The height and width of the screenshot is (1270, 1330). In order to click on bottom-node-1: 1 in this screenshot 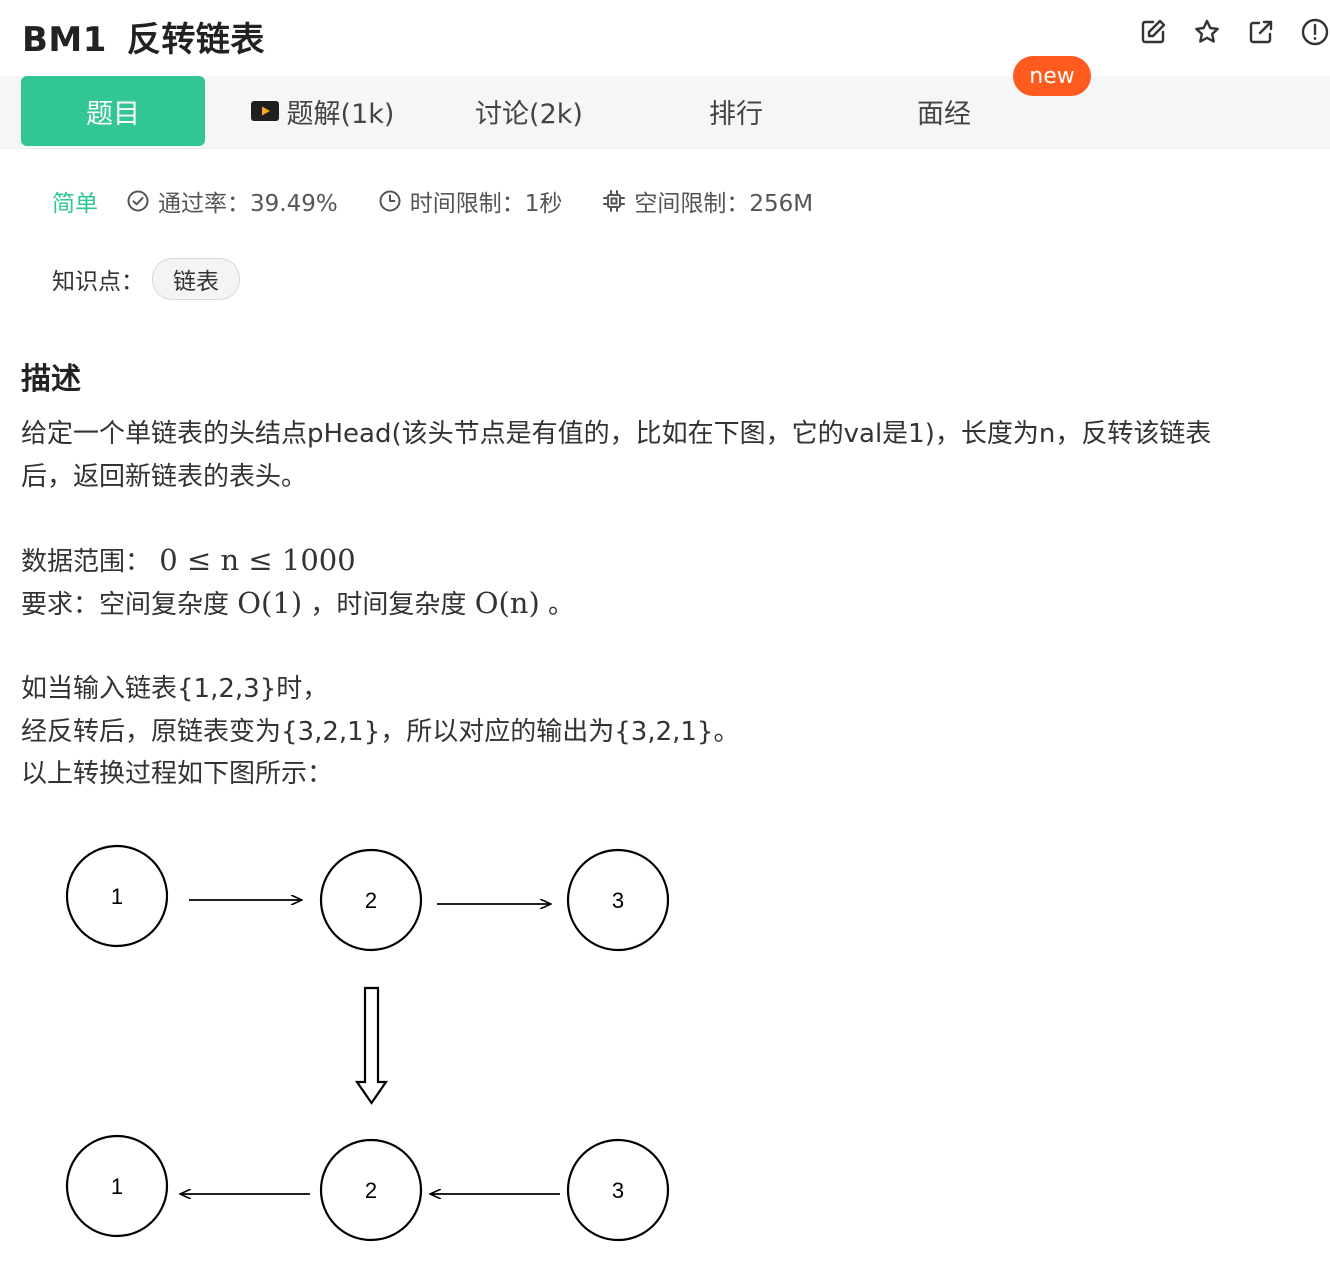, I will do `click(117, 1186)`.